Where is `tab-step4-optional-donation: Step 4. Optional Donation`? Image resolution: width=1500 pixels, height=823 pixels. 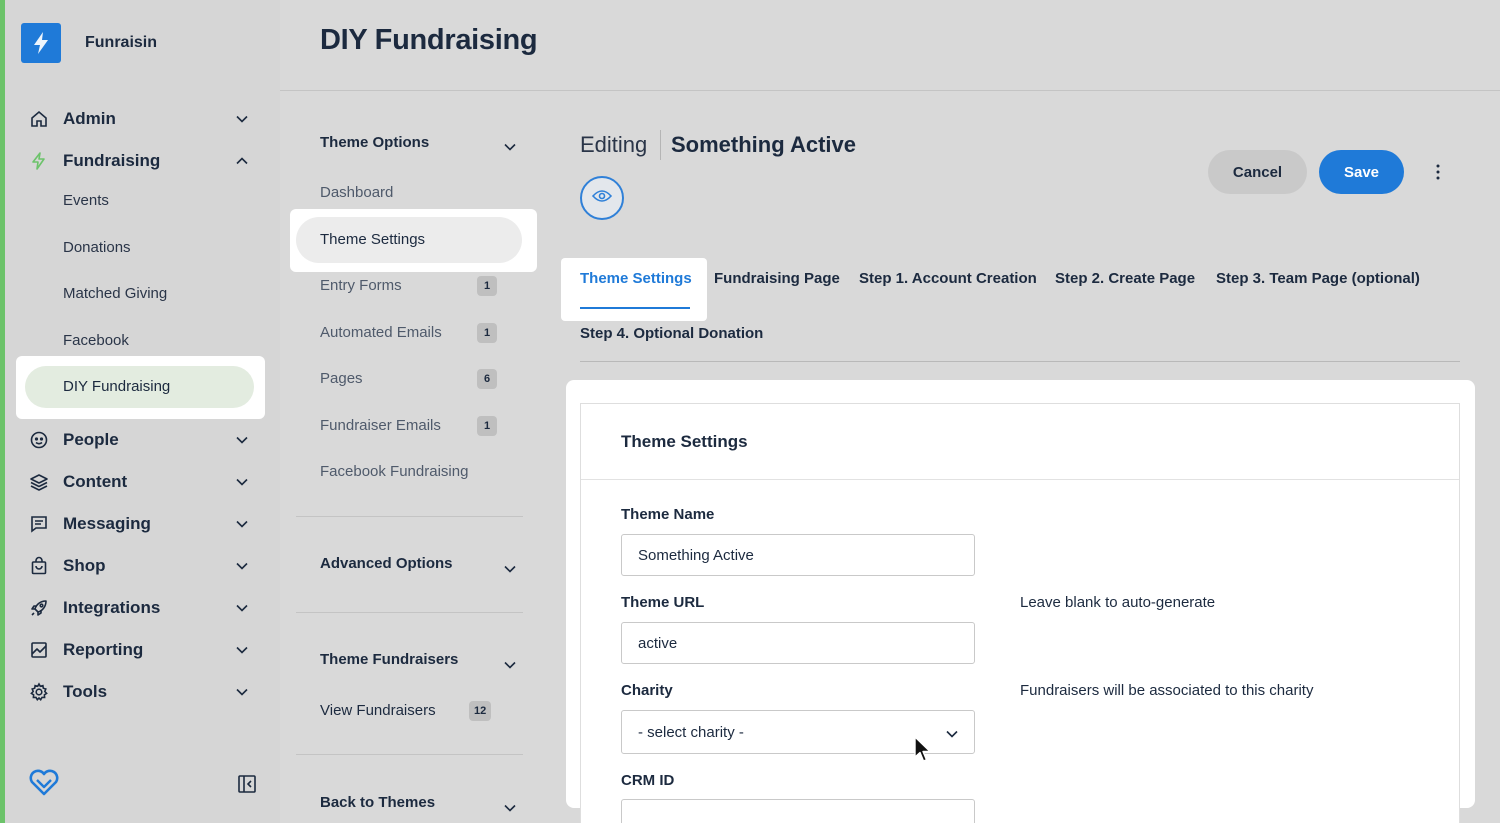 tab-step4-optional-donation: Step 4. Optional Donation is located at coordinates (671, 333).